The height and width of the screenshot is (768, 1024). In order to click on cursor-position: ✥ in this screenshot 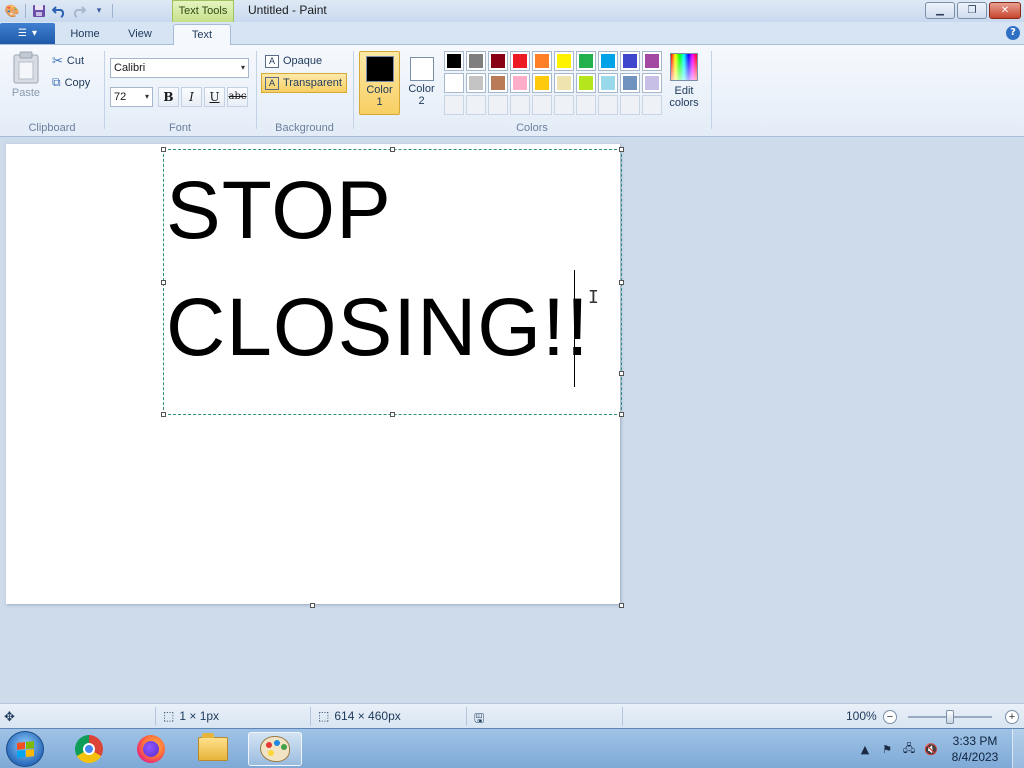, I will do `click(9, 717)`.